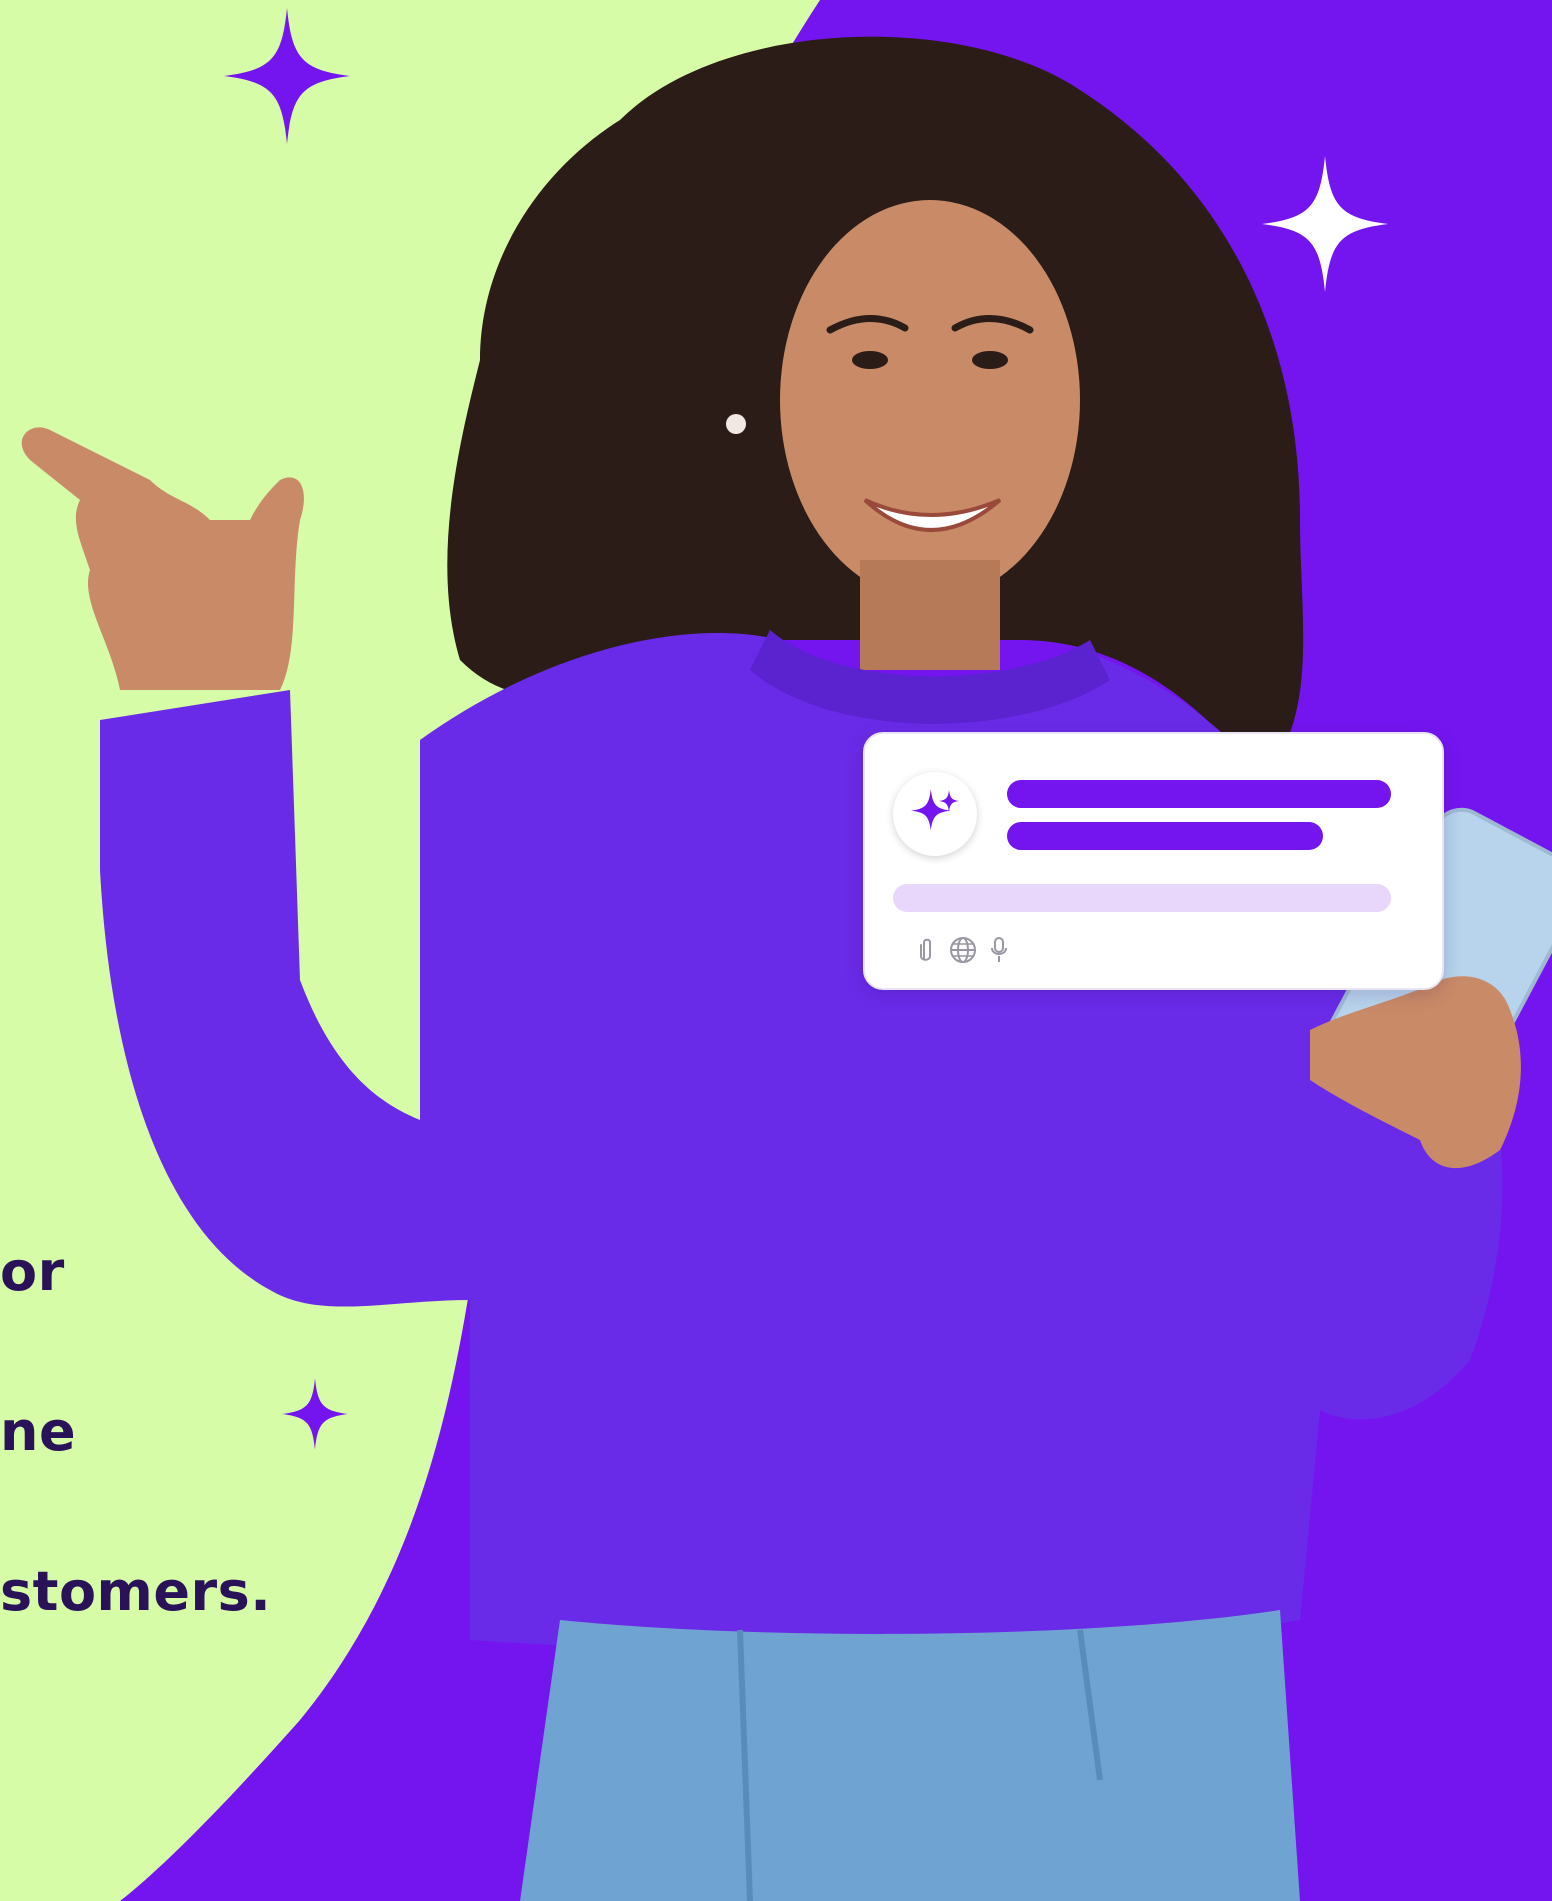 The image size is (1552, 1901). What do you see at coordinates (162, 558) in the screenshot?
I see `raised-hand` at bounding box center [162, 558].